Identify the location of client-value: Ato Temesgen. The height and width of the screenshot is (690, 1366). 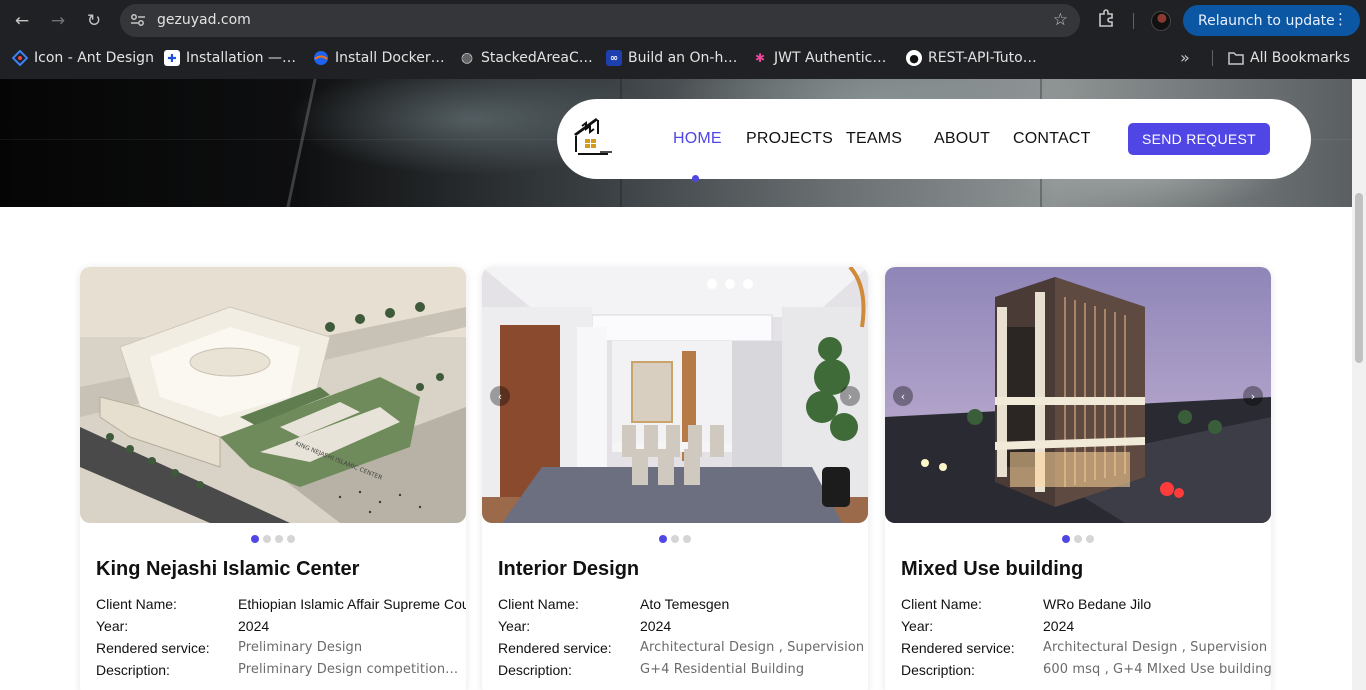
(685, 604).